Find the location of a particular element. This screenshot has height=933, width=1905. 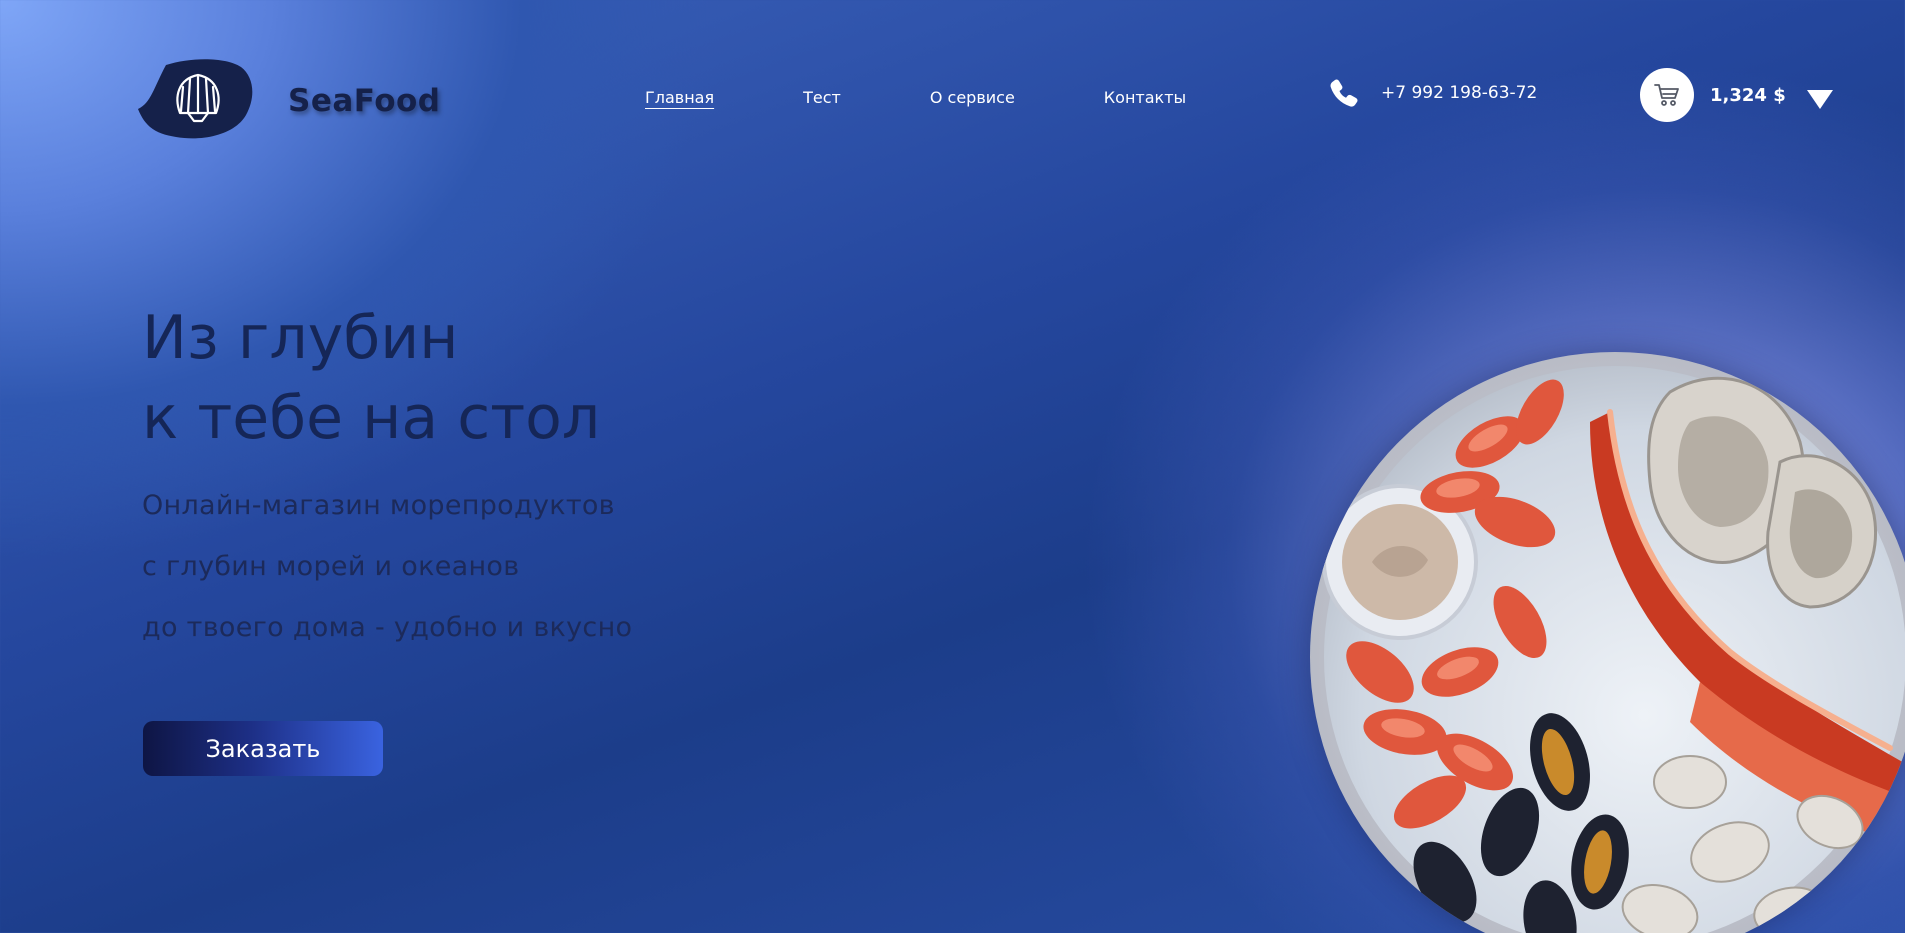

nav-item-test: Тест is located at coordinates (822, 97).